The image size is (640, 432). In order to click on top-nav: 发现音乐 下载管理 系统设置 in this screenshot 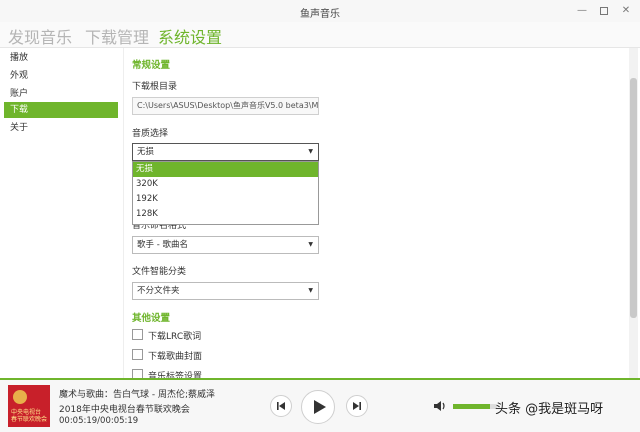, I will do `click(320, 35)`.